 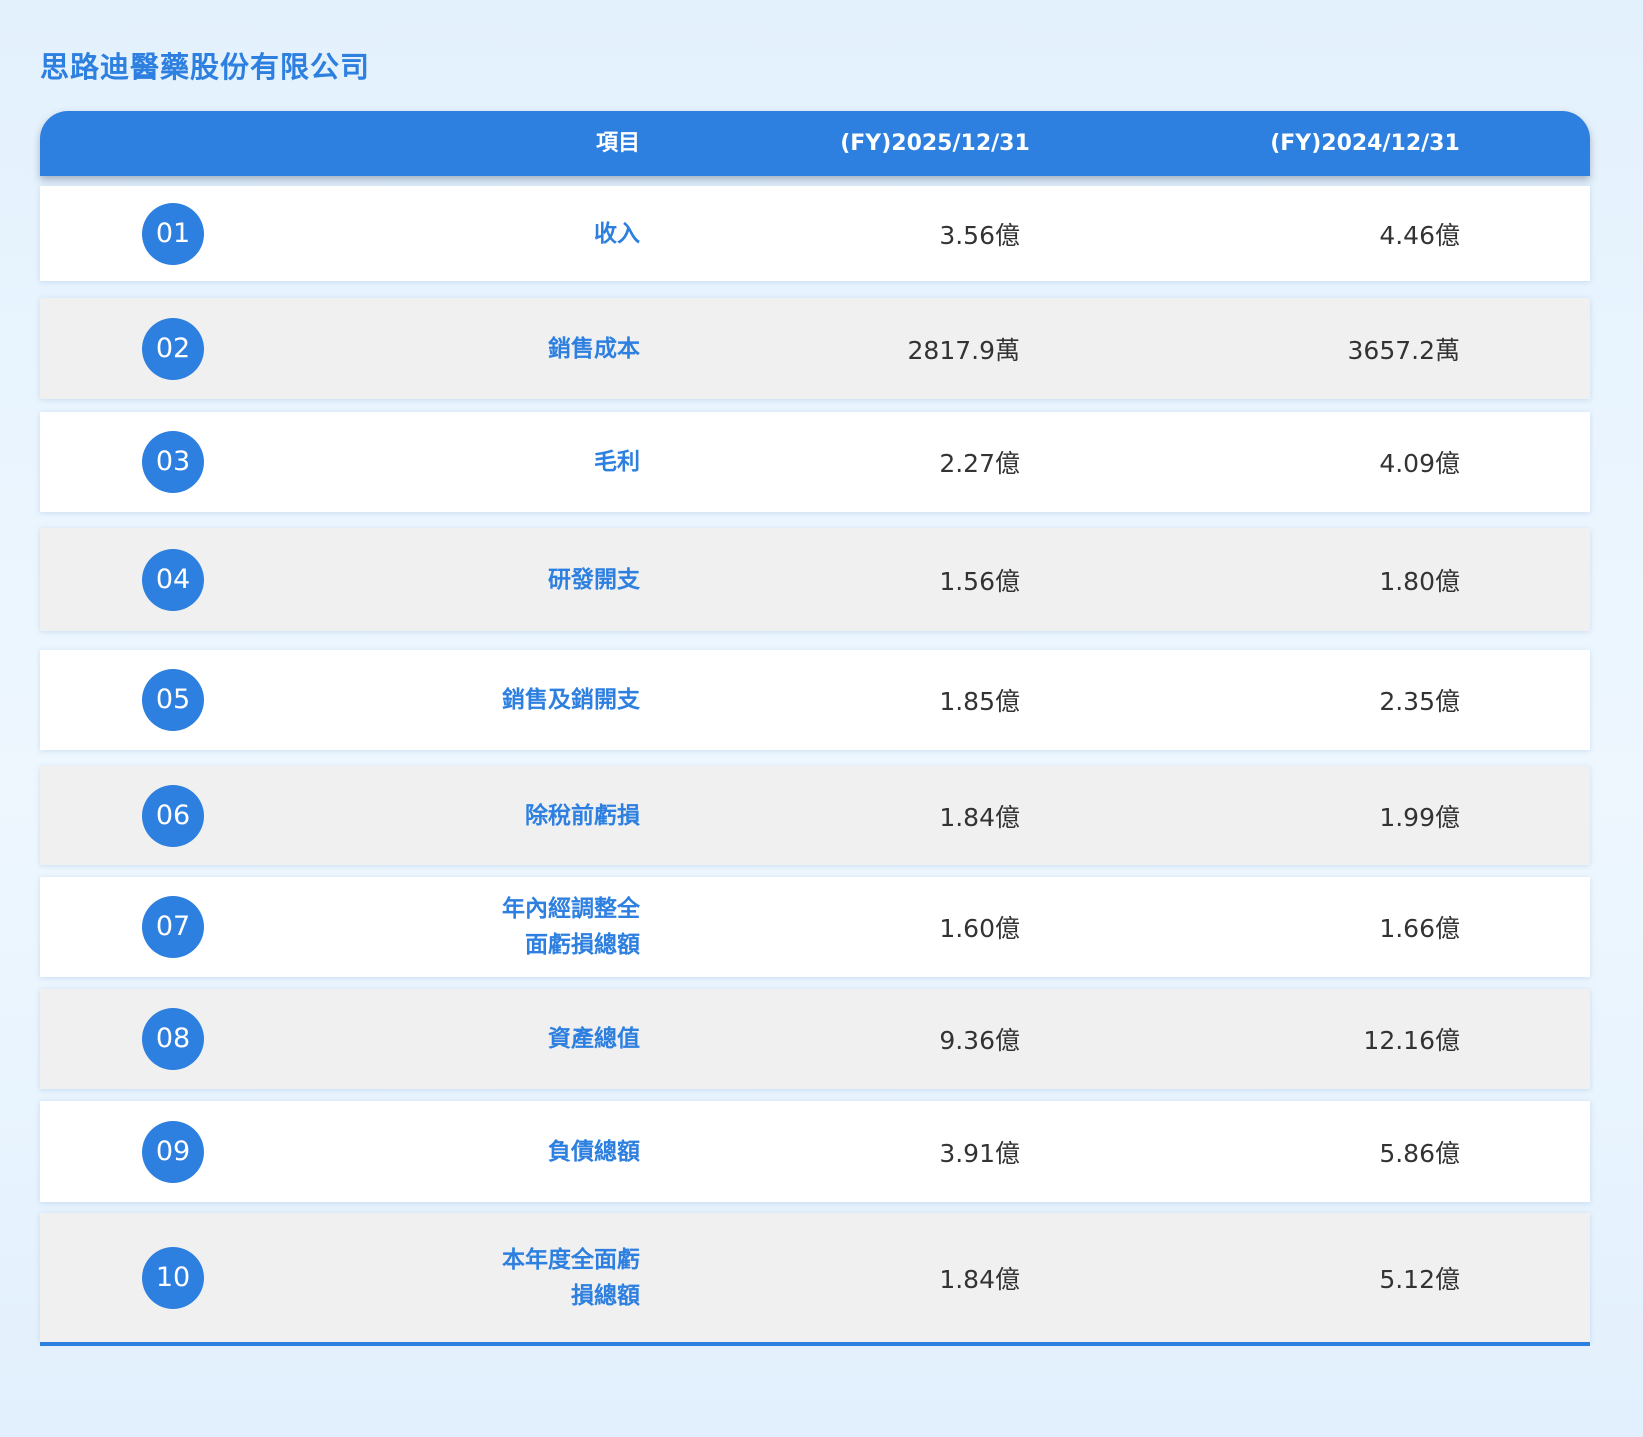 I want to click on row-value-2025: 3.91億, so click(x=979, y=1153).